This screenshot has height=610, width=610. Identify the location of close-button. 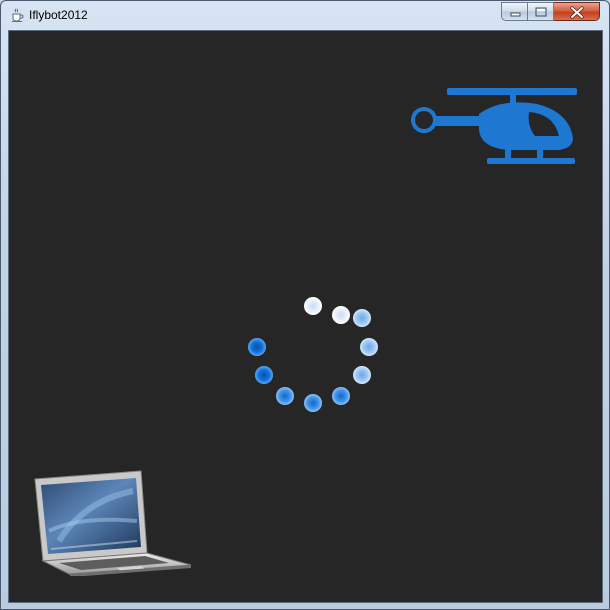
(577, 11).